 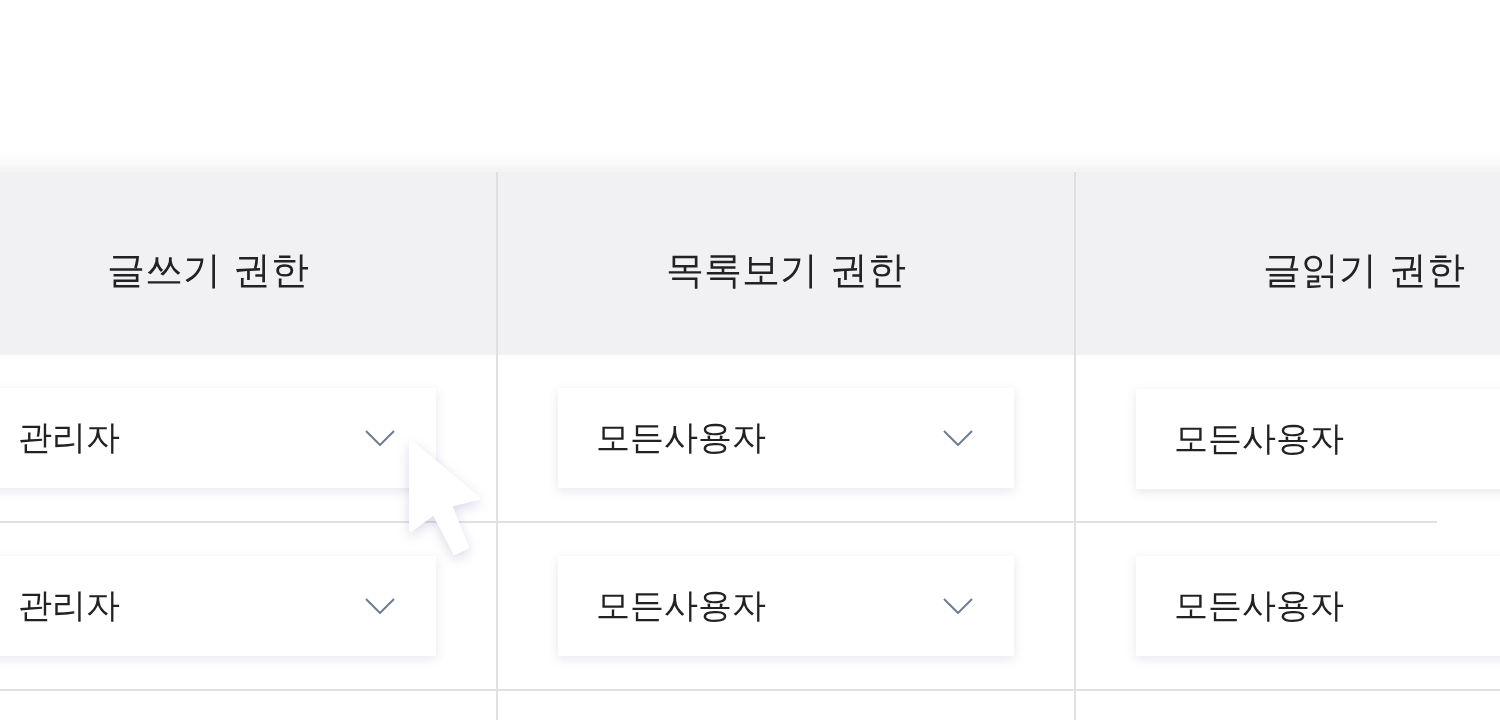 What do you see at coordinates (249, 263) in the screenshot?
I see `column-header: 글쓰기 권한` at bounding box center [249, 263].